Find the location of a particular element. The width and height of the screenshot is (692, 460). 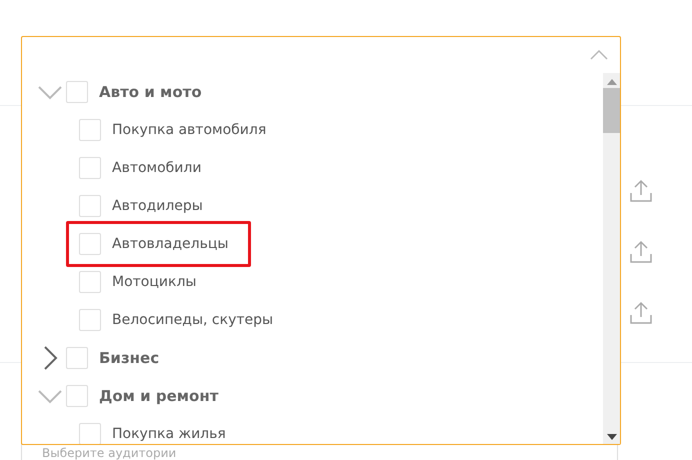

subcategory-label: Мотоциклы is located at coordinates (154, 282).